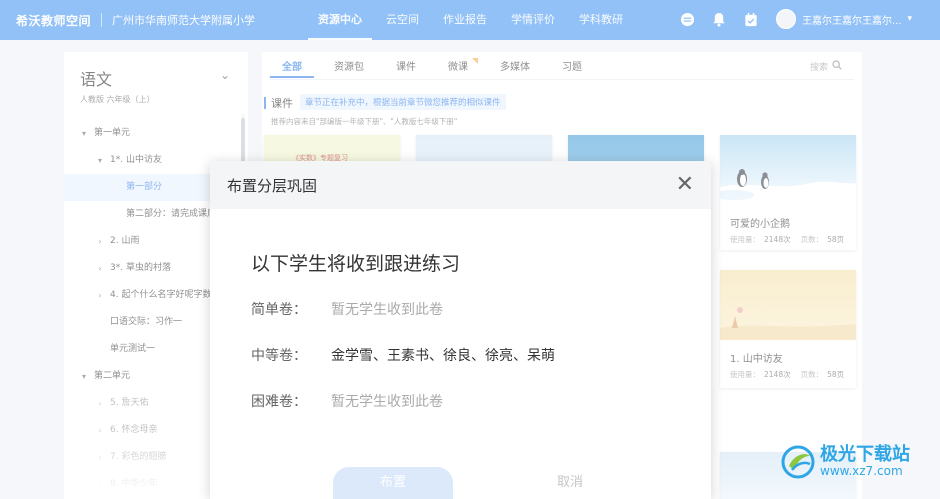  Describe the element at coordinates (570, 483) in the screenshot. I see `cancel-button: 取消` at that location.